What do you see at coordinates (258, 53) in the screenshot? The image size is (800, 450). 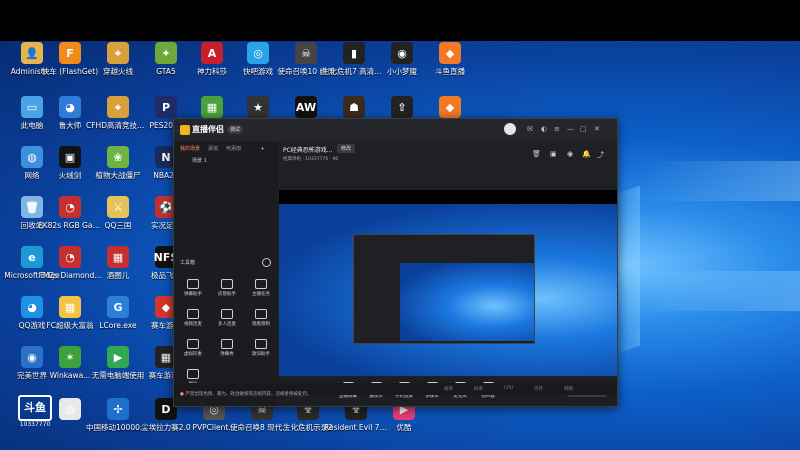 I see `app-icon: ◎` at bounding box center [258, 53].